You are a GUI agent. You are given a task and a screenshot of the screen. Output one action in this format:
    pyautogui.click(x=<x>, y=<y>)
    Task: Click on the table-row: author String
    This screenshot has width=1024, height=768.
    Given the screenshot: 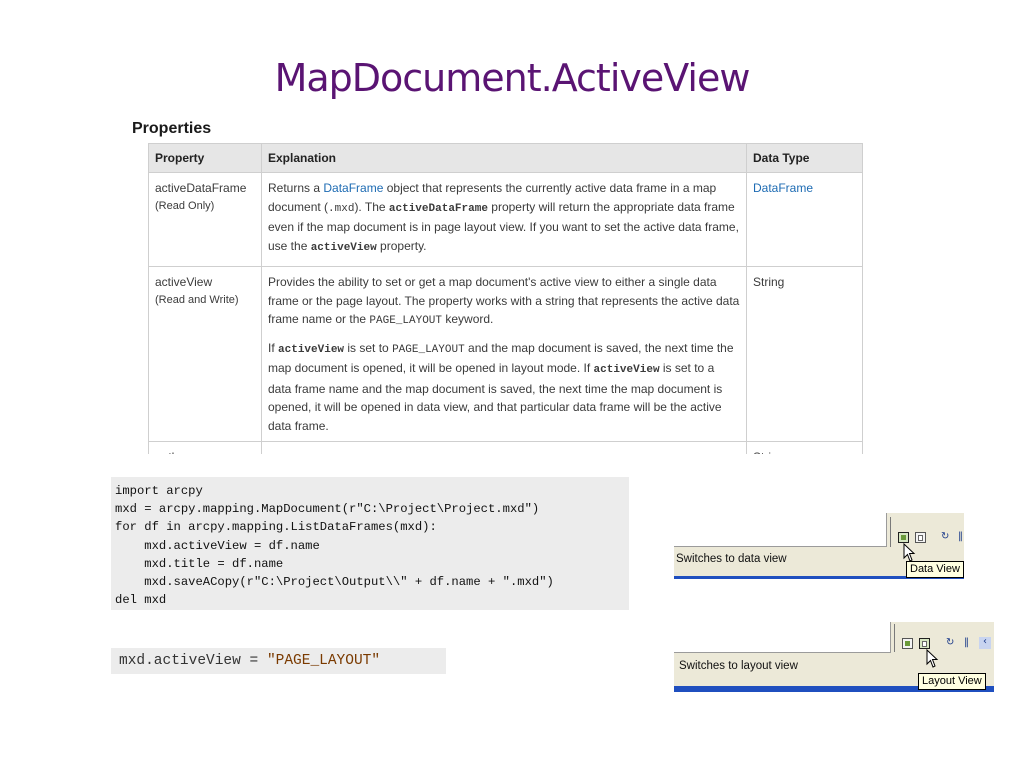 What is the action you would take?
    pyautogui.click(x=505, y=447)
    